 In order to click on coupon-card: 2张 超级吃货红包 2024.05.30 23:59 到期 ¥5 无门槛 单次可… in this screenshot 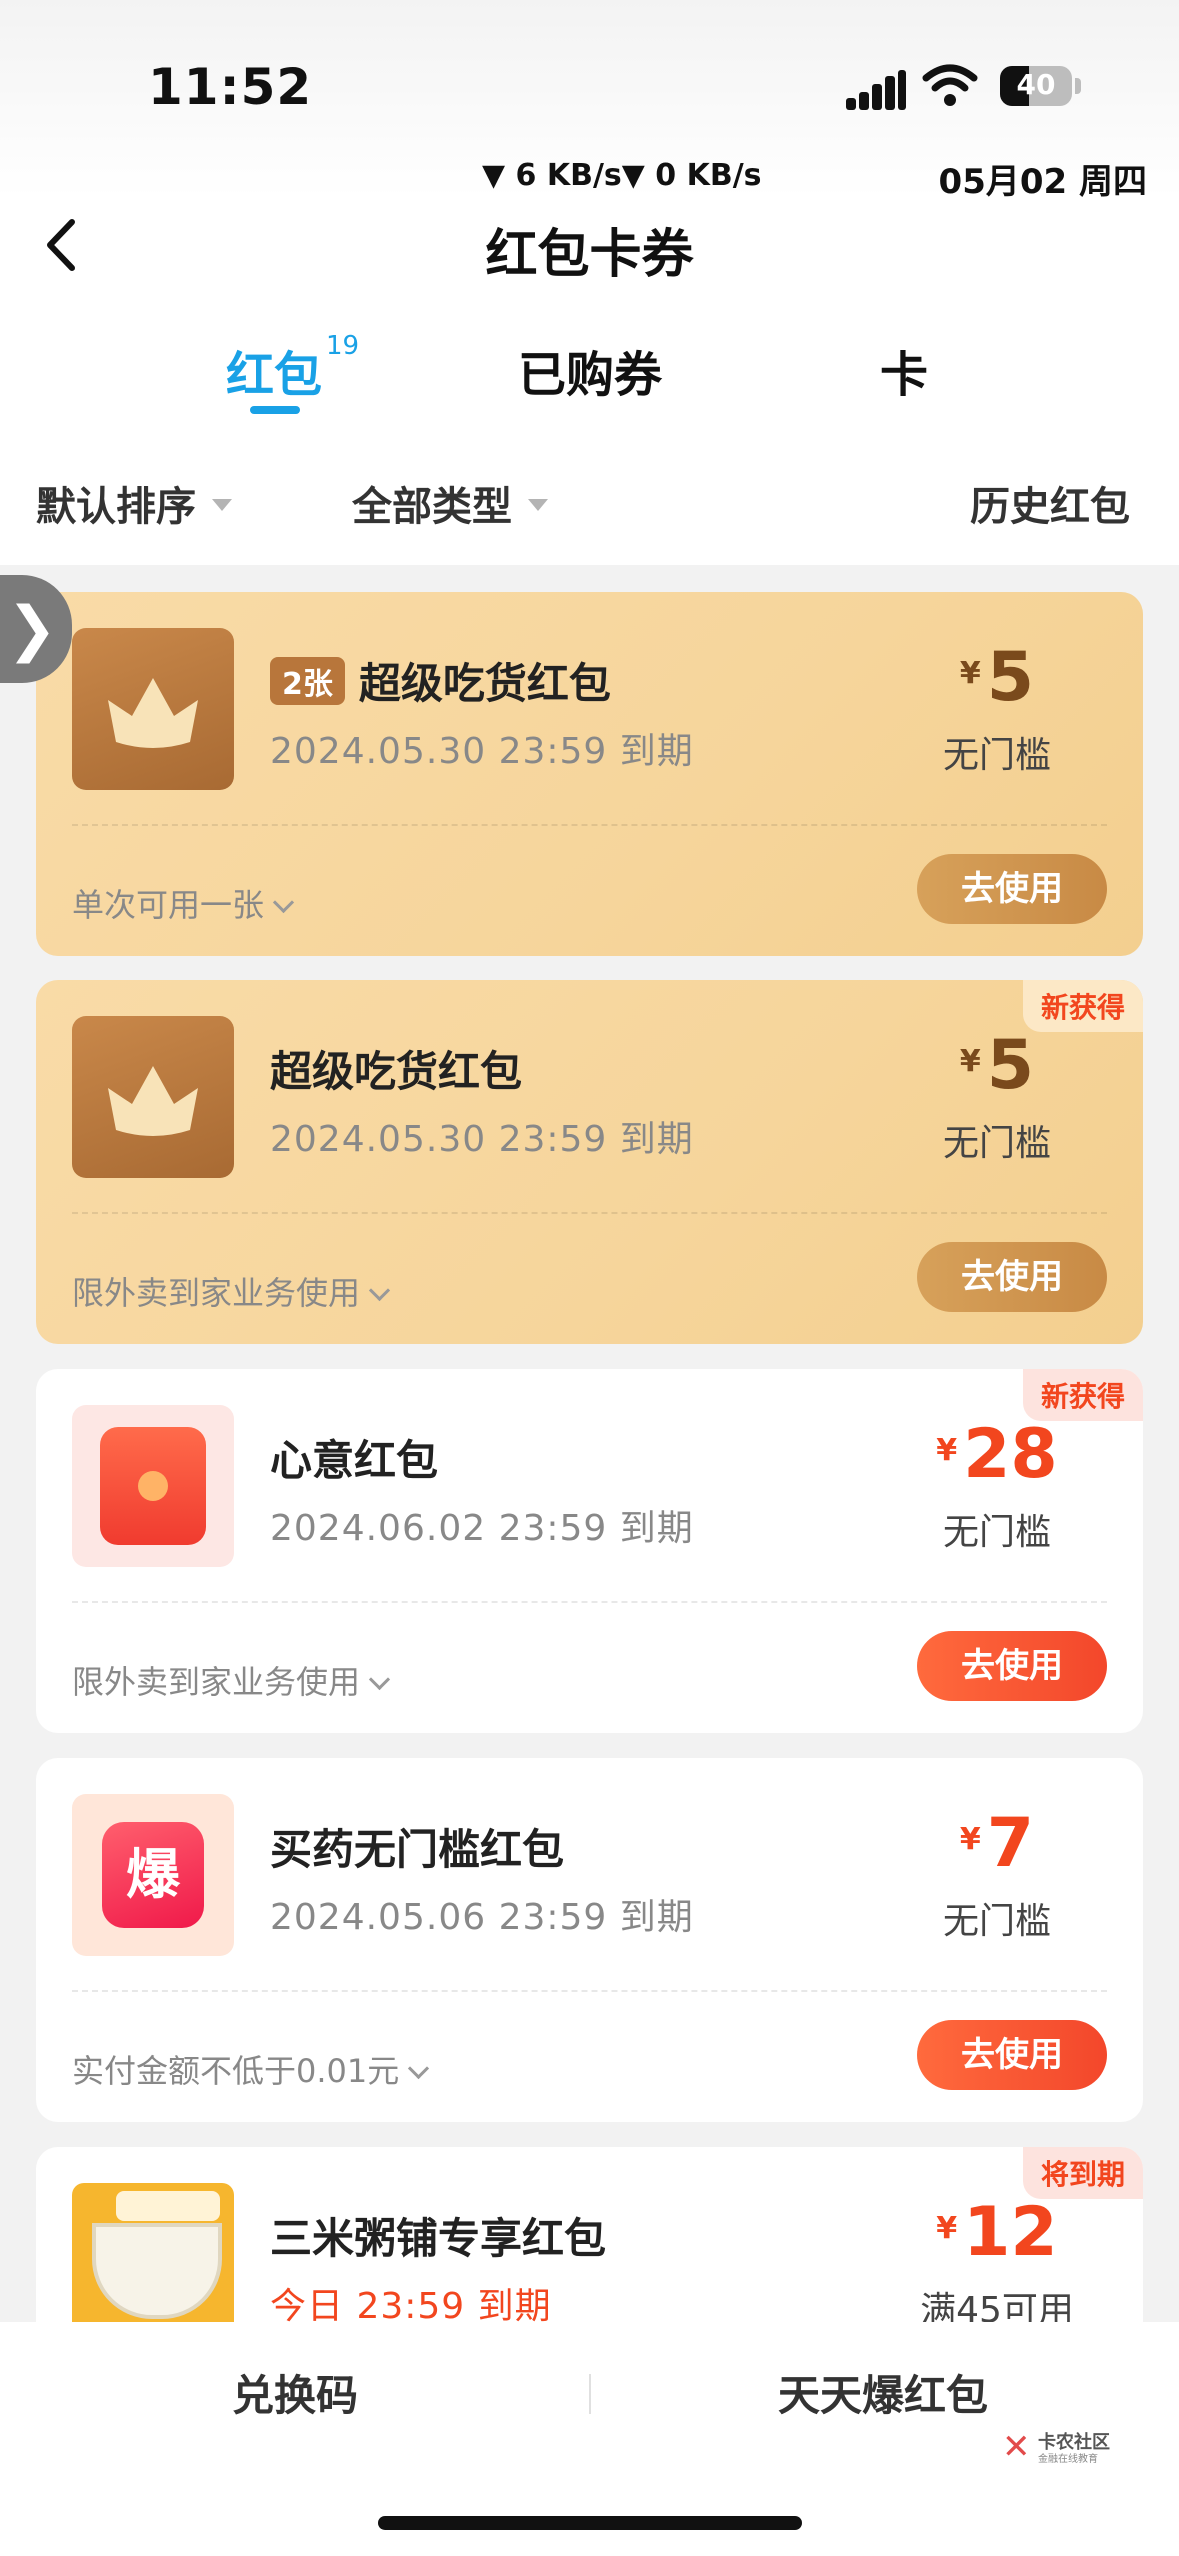, I will do `click(589, 774)`.